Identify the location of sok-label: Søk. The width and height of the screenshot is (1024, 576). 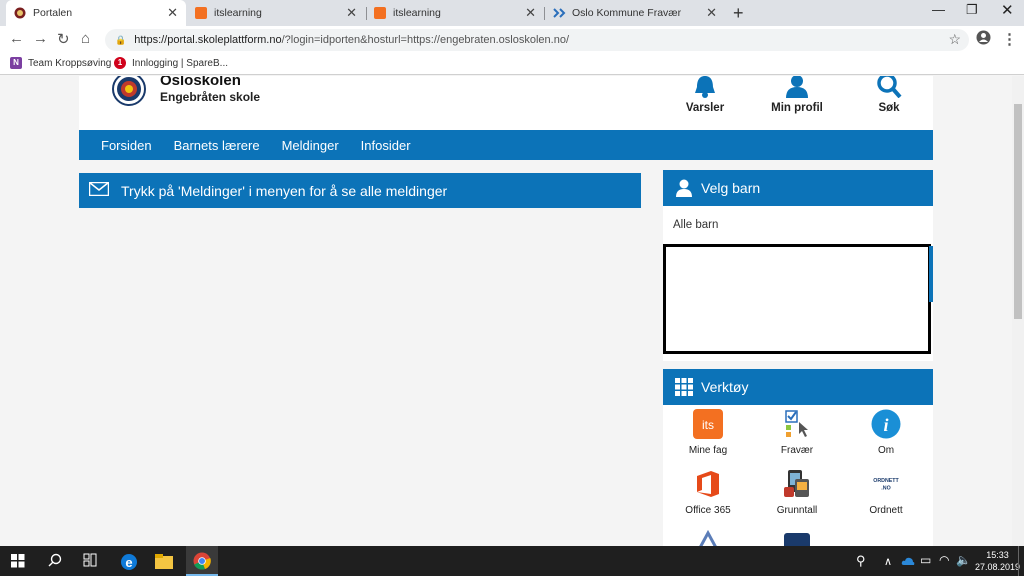
(889, 108).